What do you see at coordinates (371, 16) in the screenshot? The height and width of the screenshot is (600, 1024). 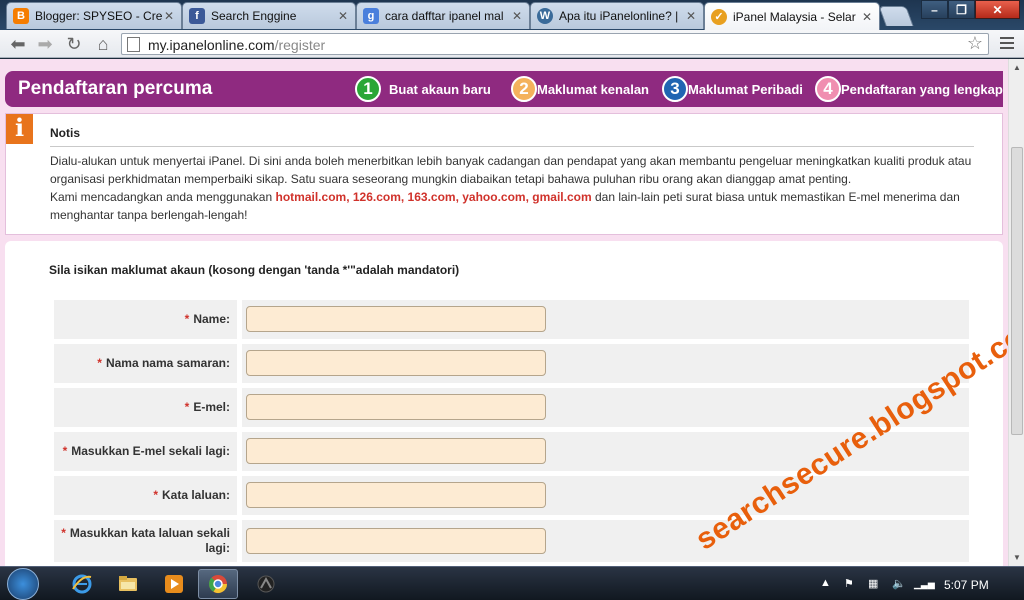 I see `google-icon: g` at bounding box center [371, 16].